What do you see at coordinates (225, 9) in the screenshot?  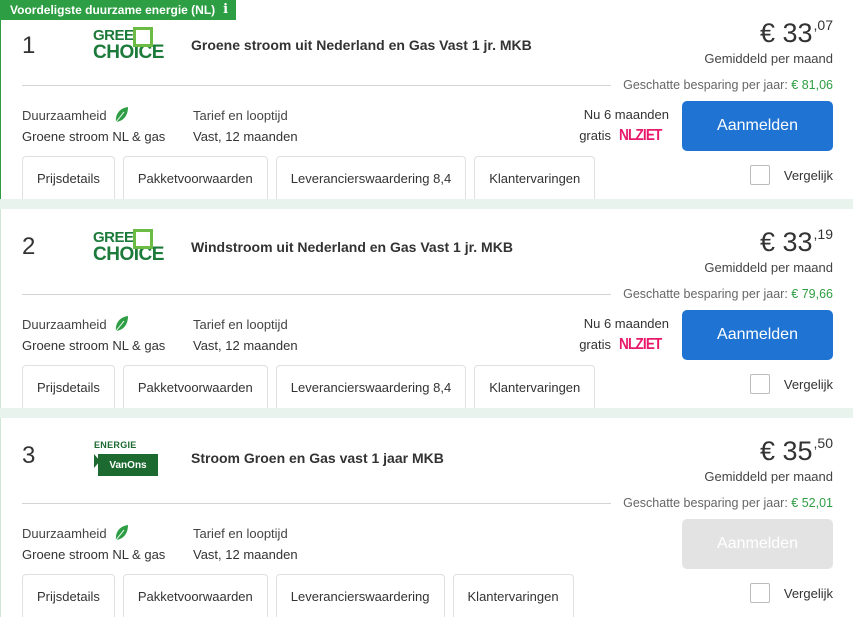 I see `info-icon: i` at bounding box center [225, 9].